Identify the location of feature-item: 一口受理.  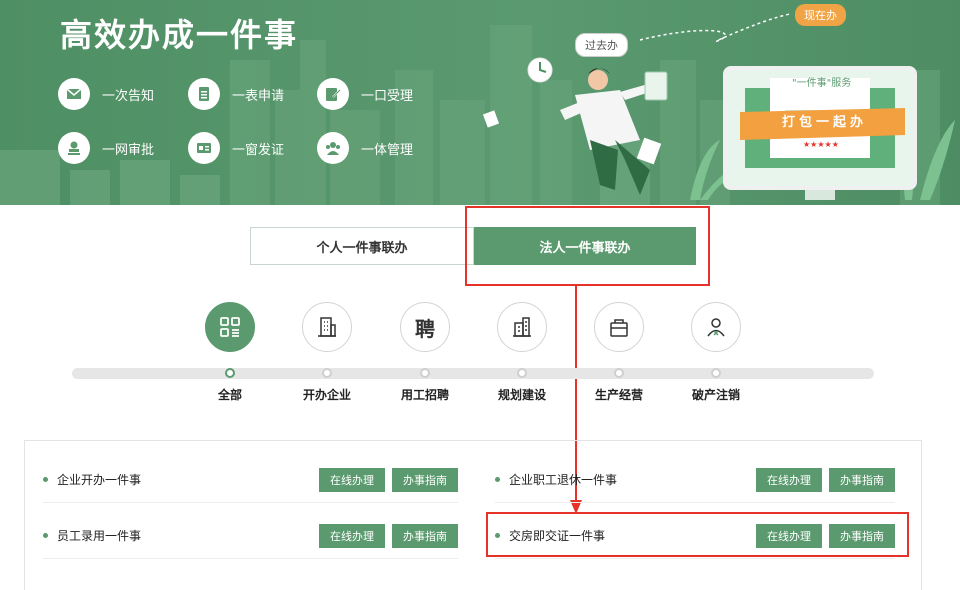
(365, 94).